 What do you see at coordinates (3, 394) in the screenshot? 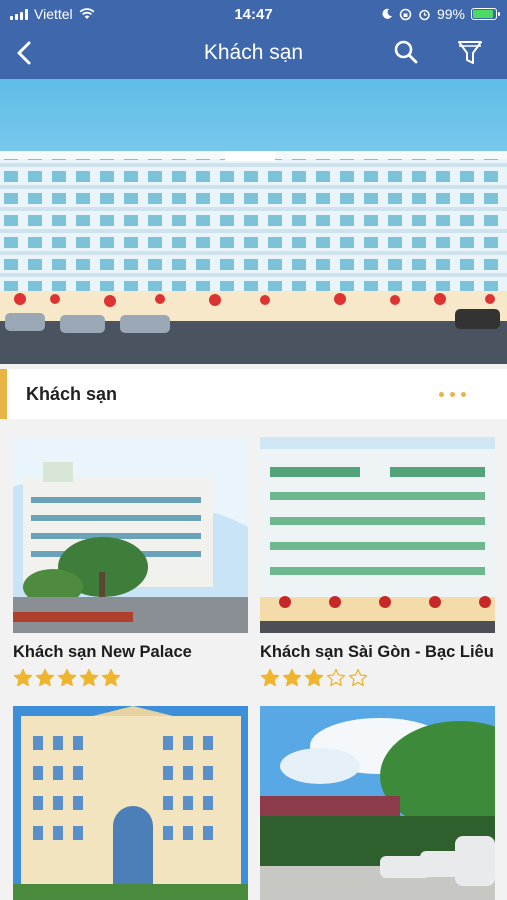
I see `section-accent-bar` at bounding box center [3, 394].